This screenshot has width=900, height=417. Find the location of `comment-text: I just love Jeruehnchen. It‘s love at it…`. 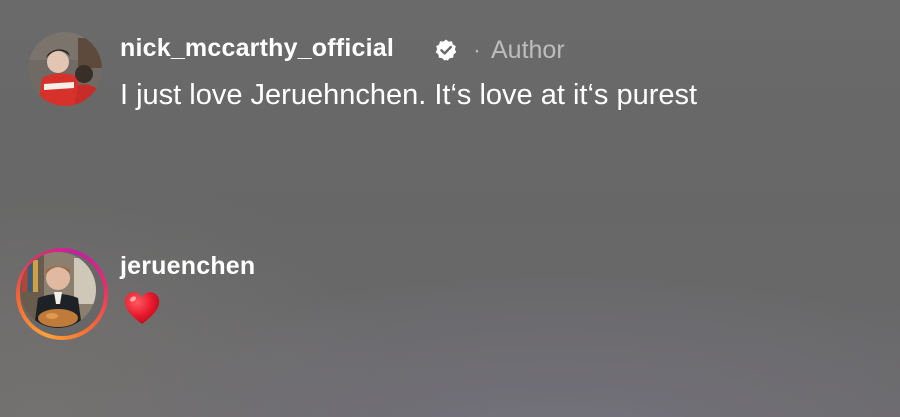

comment-text: I just love Jeruehnchen. It‘s love at it… is located at coordinates (409, 95).